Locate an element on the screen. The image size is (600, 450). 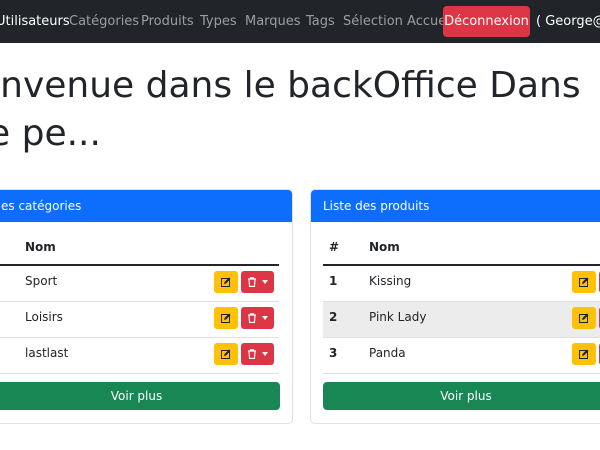
product-number: 2 is located at coordinates (333, 317).